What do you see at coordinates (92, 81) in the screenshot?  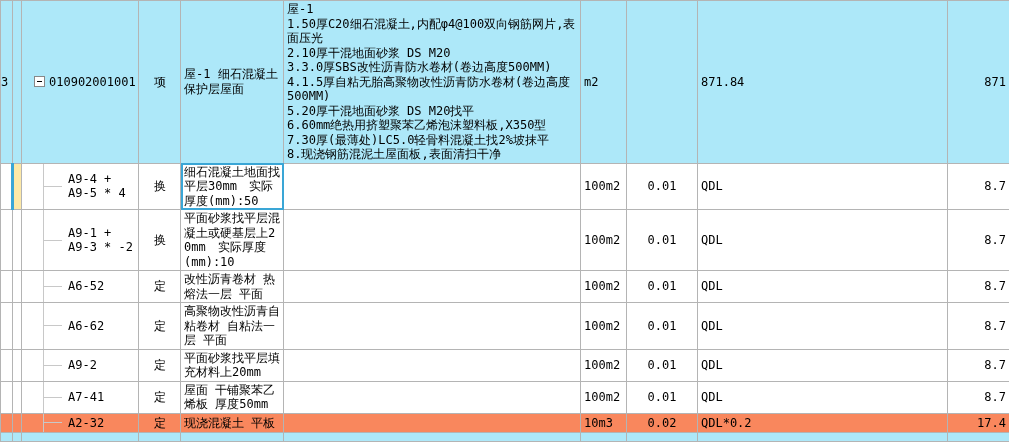 I see `item-code: 010902001001` at bounding box center [92, 81].